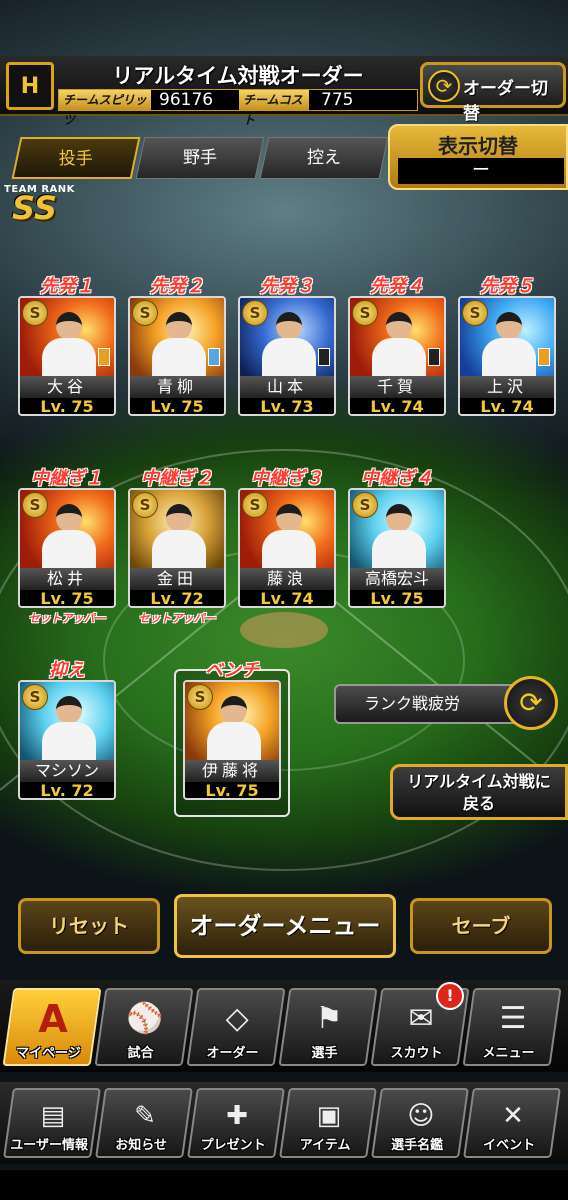  I want to click on card-role: 中継ぎ２, so click(177, 478).